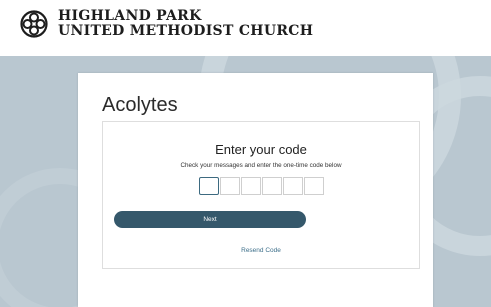 The image size is (491, 307). Describe the element at coordinates (130, 16) in the screenshot. I see `org-name-line1: HIGHLAND PARK` at that location.